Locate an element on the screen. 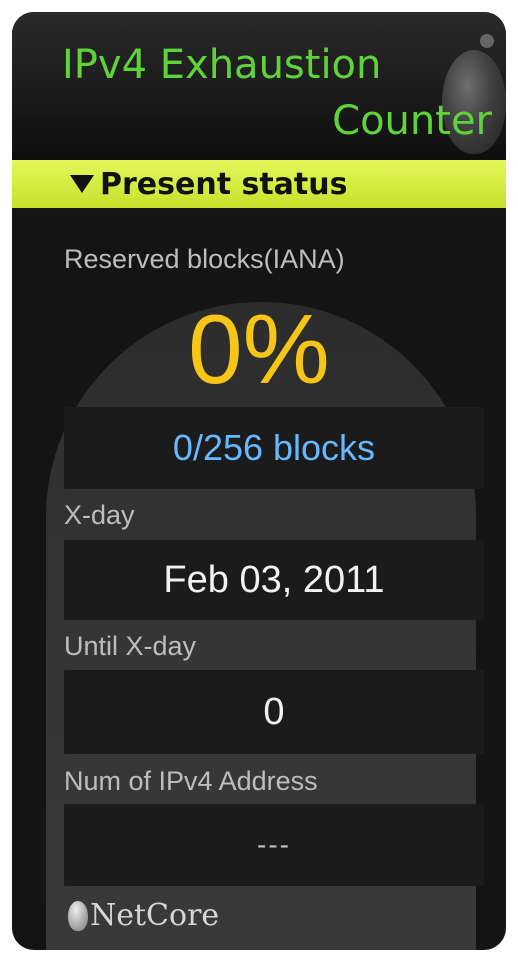 This screenshot has width=518, height=960. reserved-blocks-label: Reserved blocks(IANA) is located at coordinates (204, 259).